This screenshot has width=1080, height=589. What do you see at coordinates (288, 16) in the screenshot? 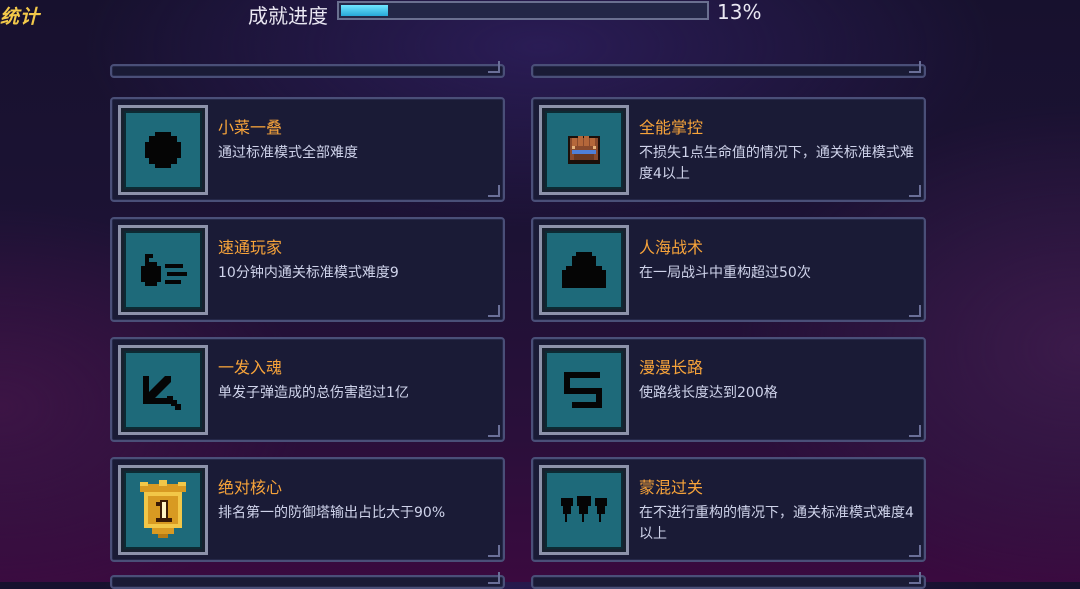
I see `progress-label: 成就进度` at bounding box center [288, 16].